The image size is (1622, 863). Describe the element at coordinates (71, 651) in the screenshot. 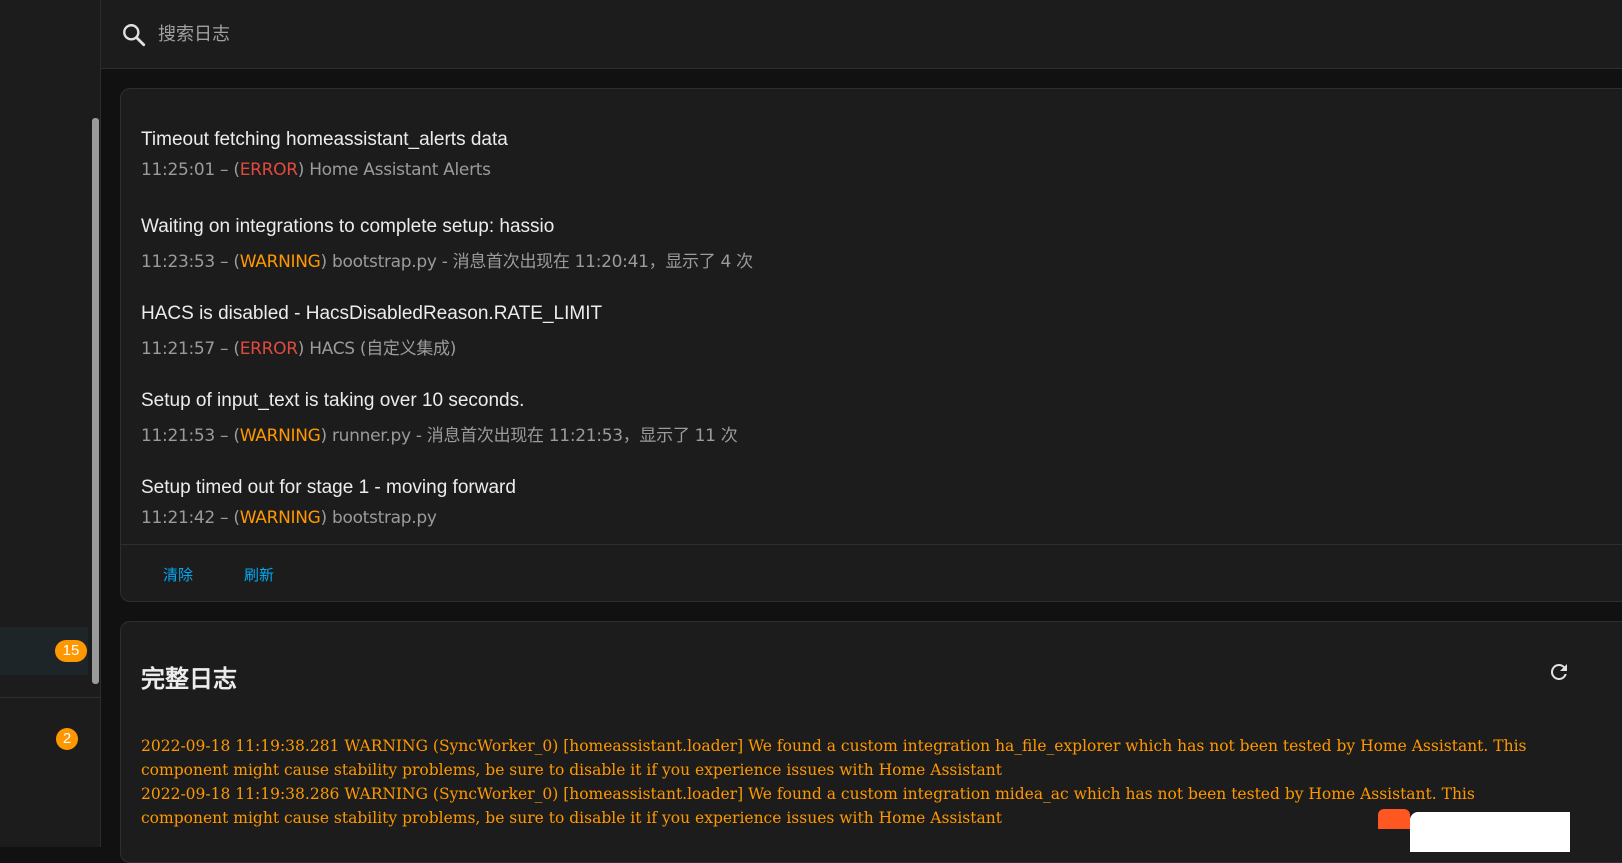

I see `logs-count-badge: 15` at that location.